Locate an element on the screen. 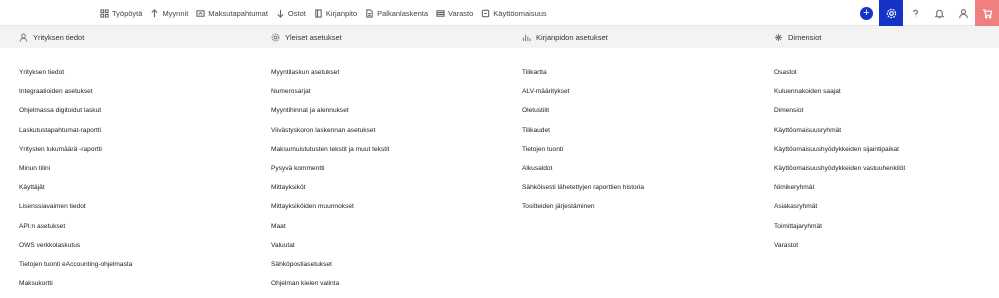 Image resolution: width=999 pixels, height=298 pixels. settings-link: Maksukortti is located at coordinates (75, 288).